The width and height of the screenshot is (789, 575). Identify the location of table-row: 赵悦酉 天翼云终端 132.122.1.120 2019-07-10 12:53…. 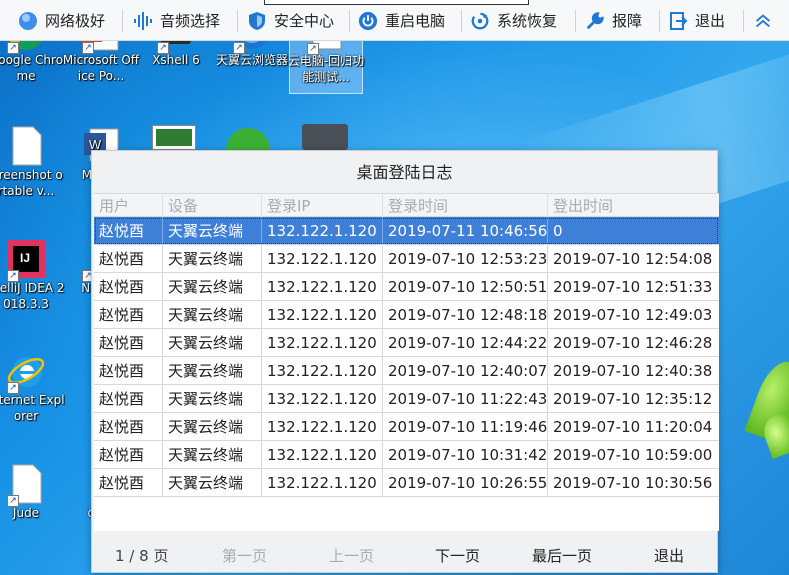
(406, 259).